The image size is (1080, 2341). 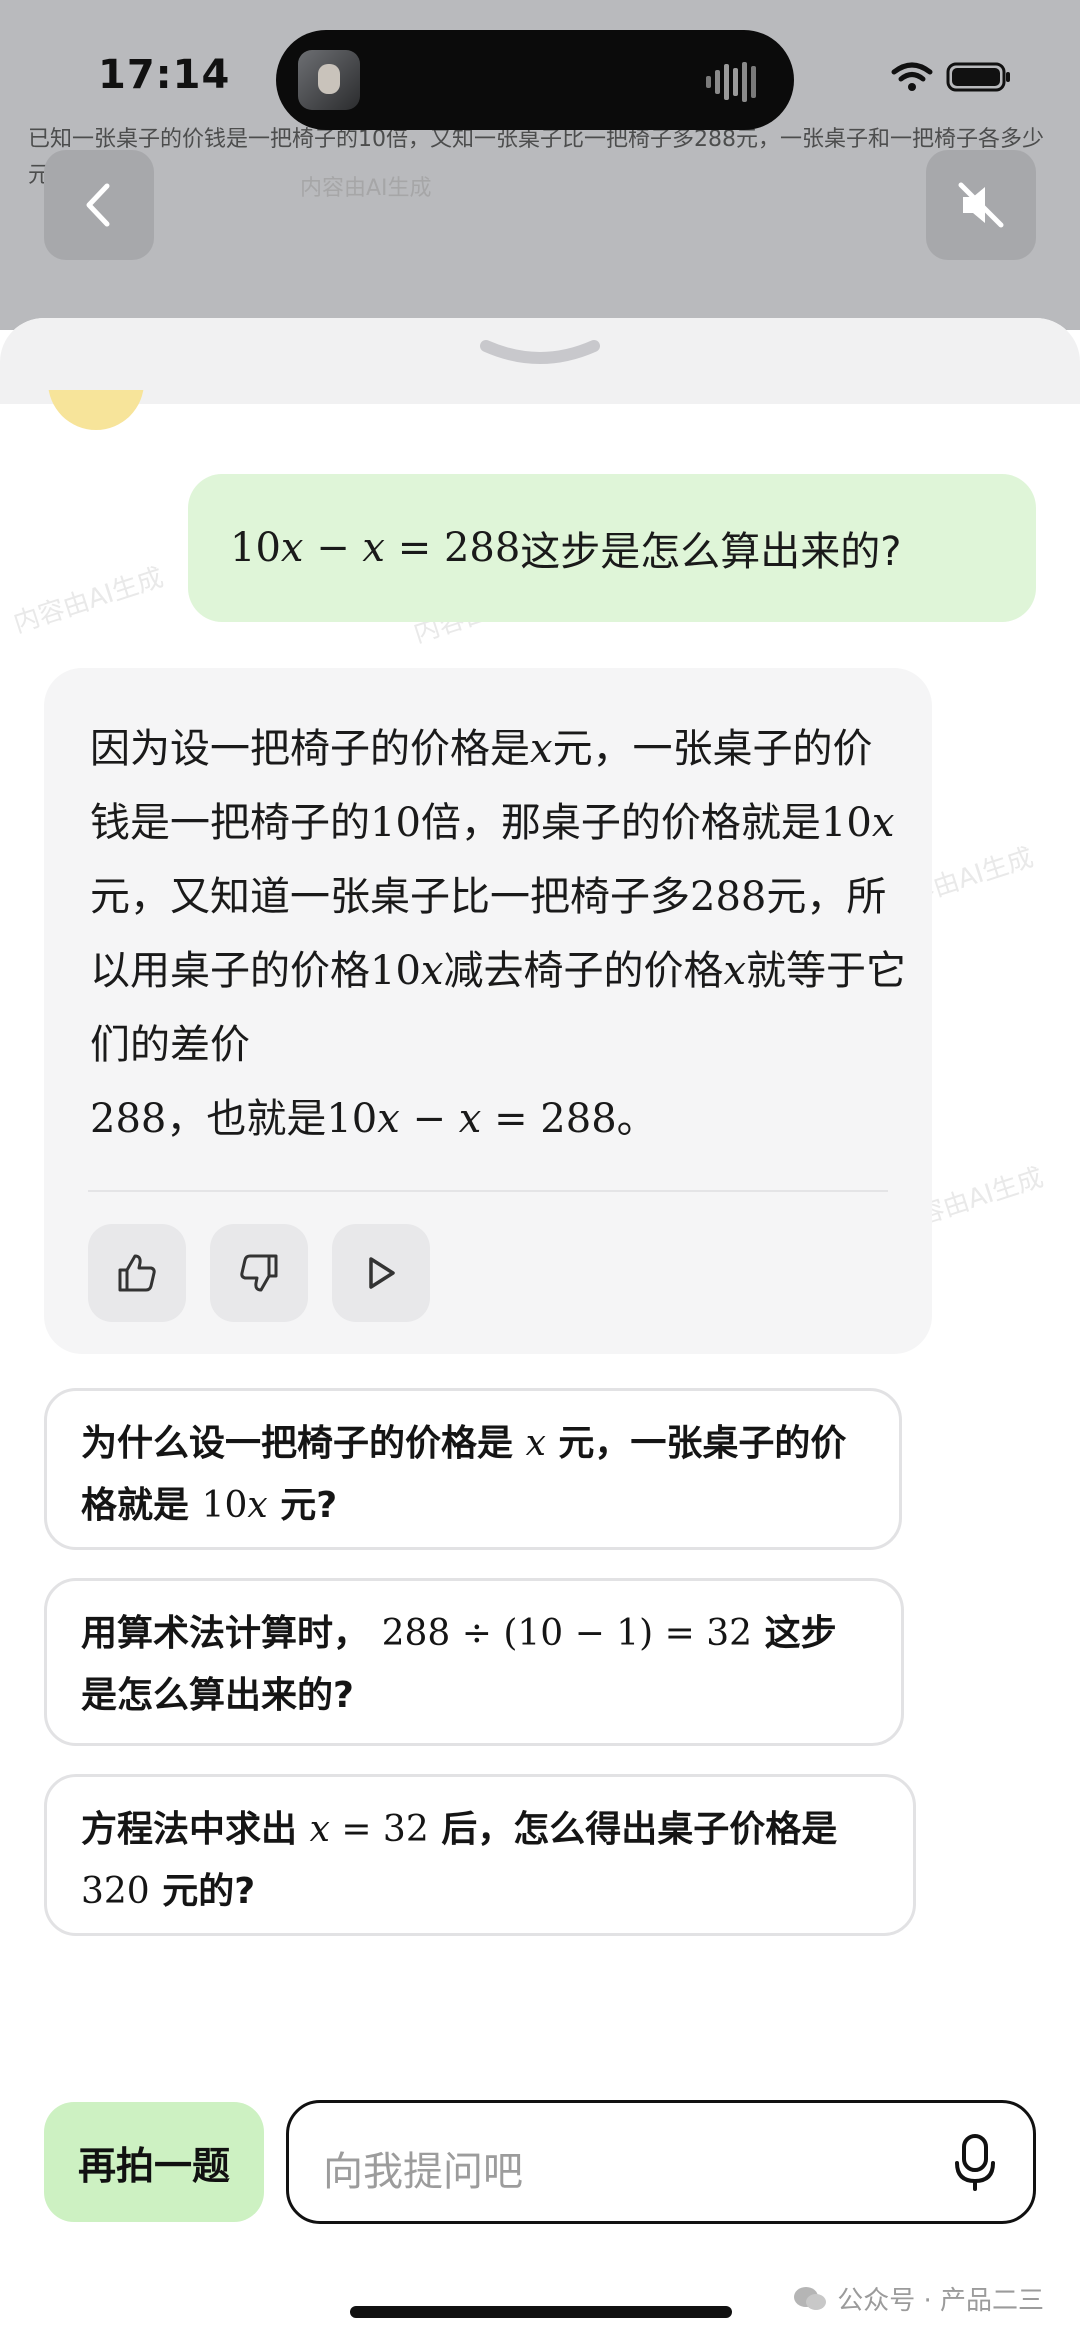 I want to click on divider, so click(x=488, y=1191).